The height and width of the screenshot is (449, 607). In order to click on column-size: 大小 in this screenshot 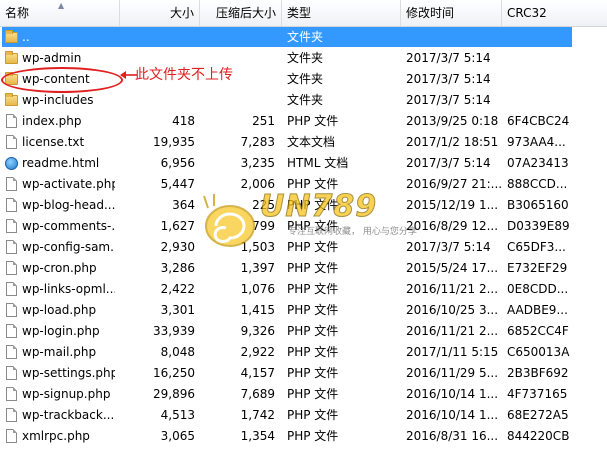, I will do `click(160, 13)`.